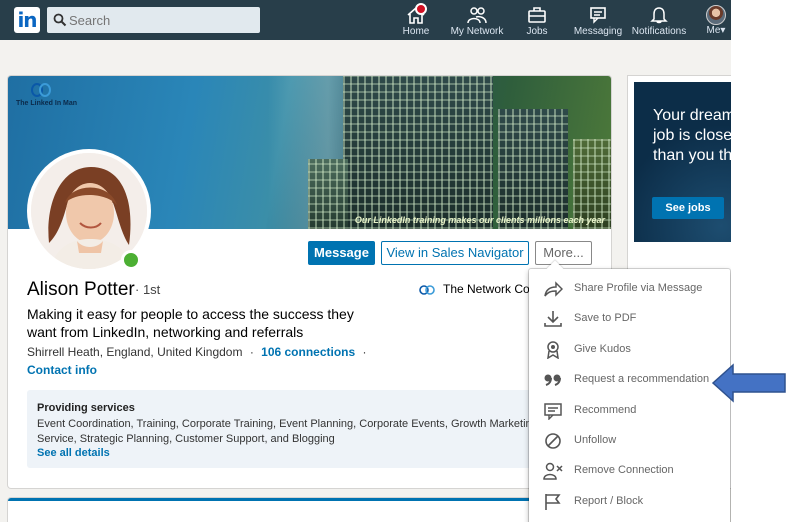 The width and height of the screenshot is (794, 522). What do you see at coordinates (477, 31) in the screenshot?
I see `nav-my-network-label: My Network` at bounding box center [477, 31].